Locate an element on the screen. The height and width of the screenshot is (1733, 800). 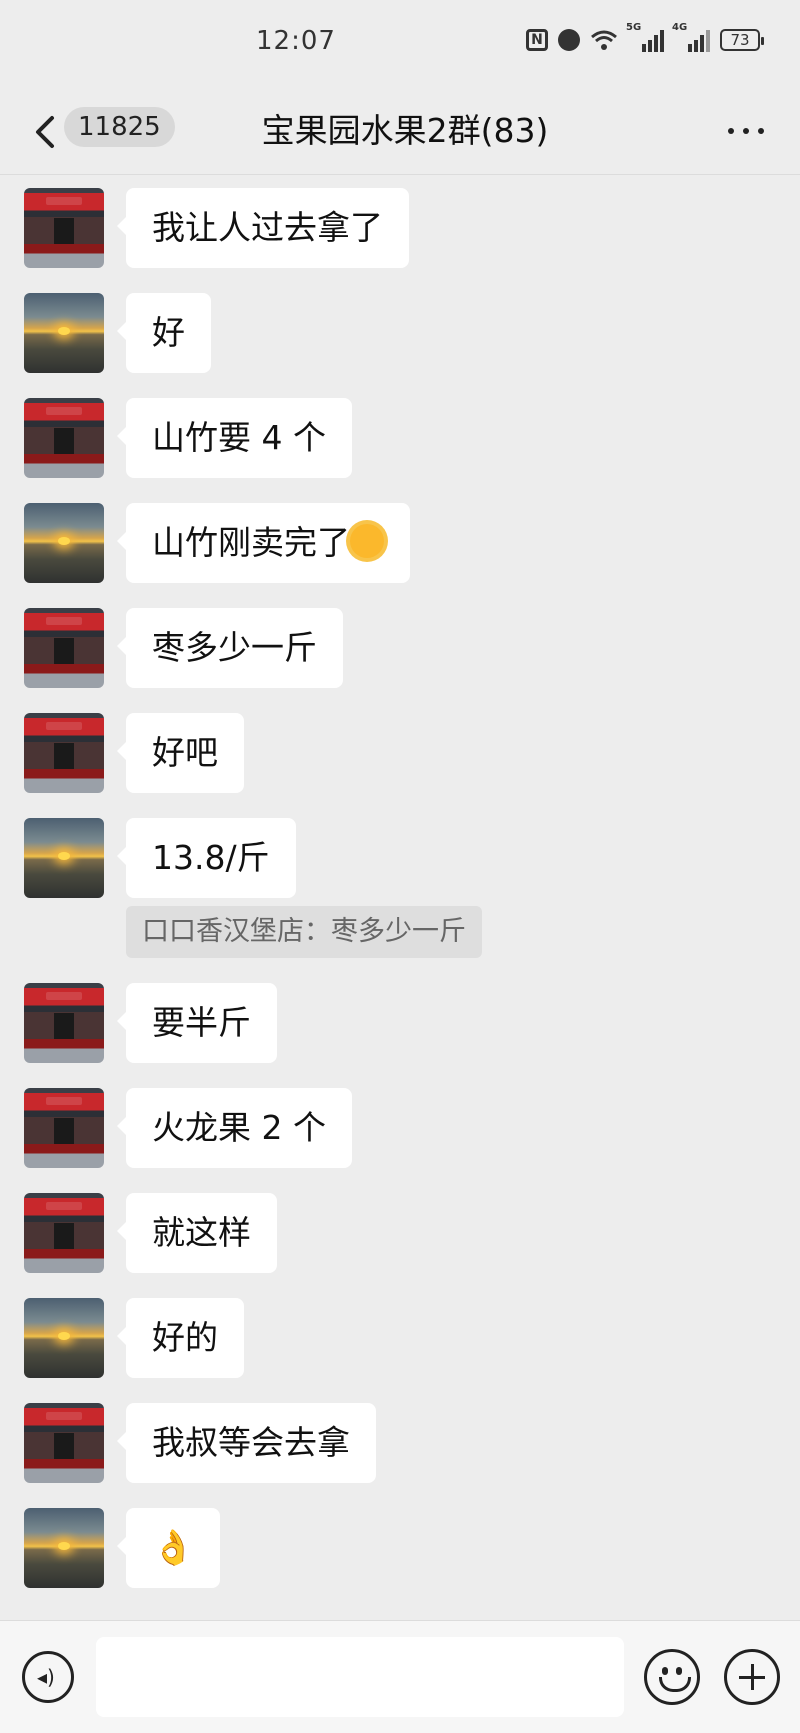
status-icons: N 5G 4G 73 is located at coordinates (645, 37).